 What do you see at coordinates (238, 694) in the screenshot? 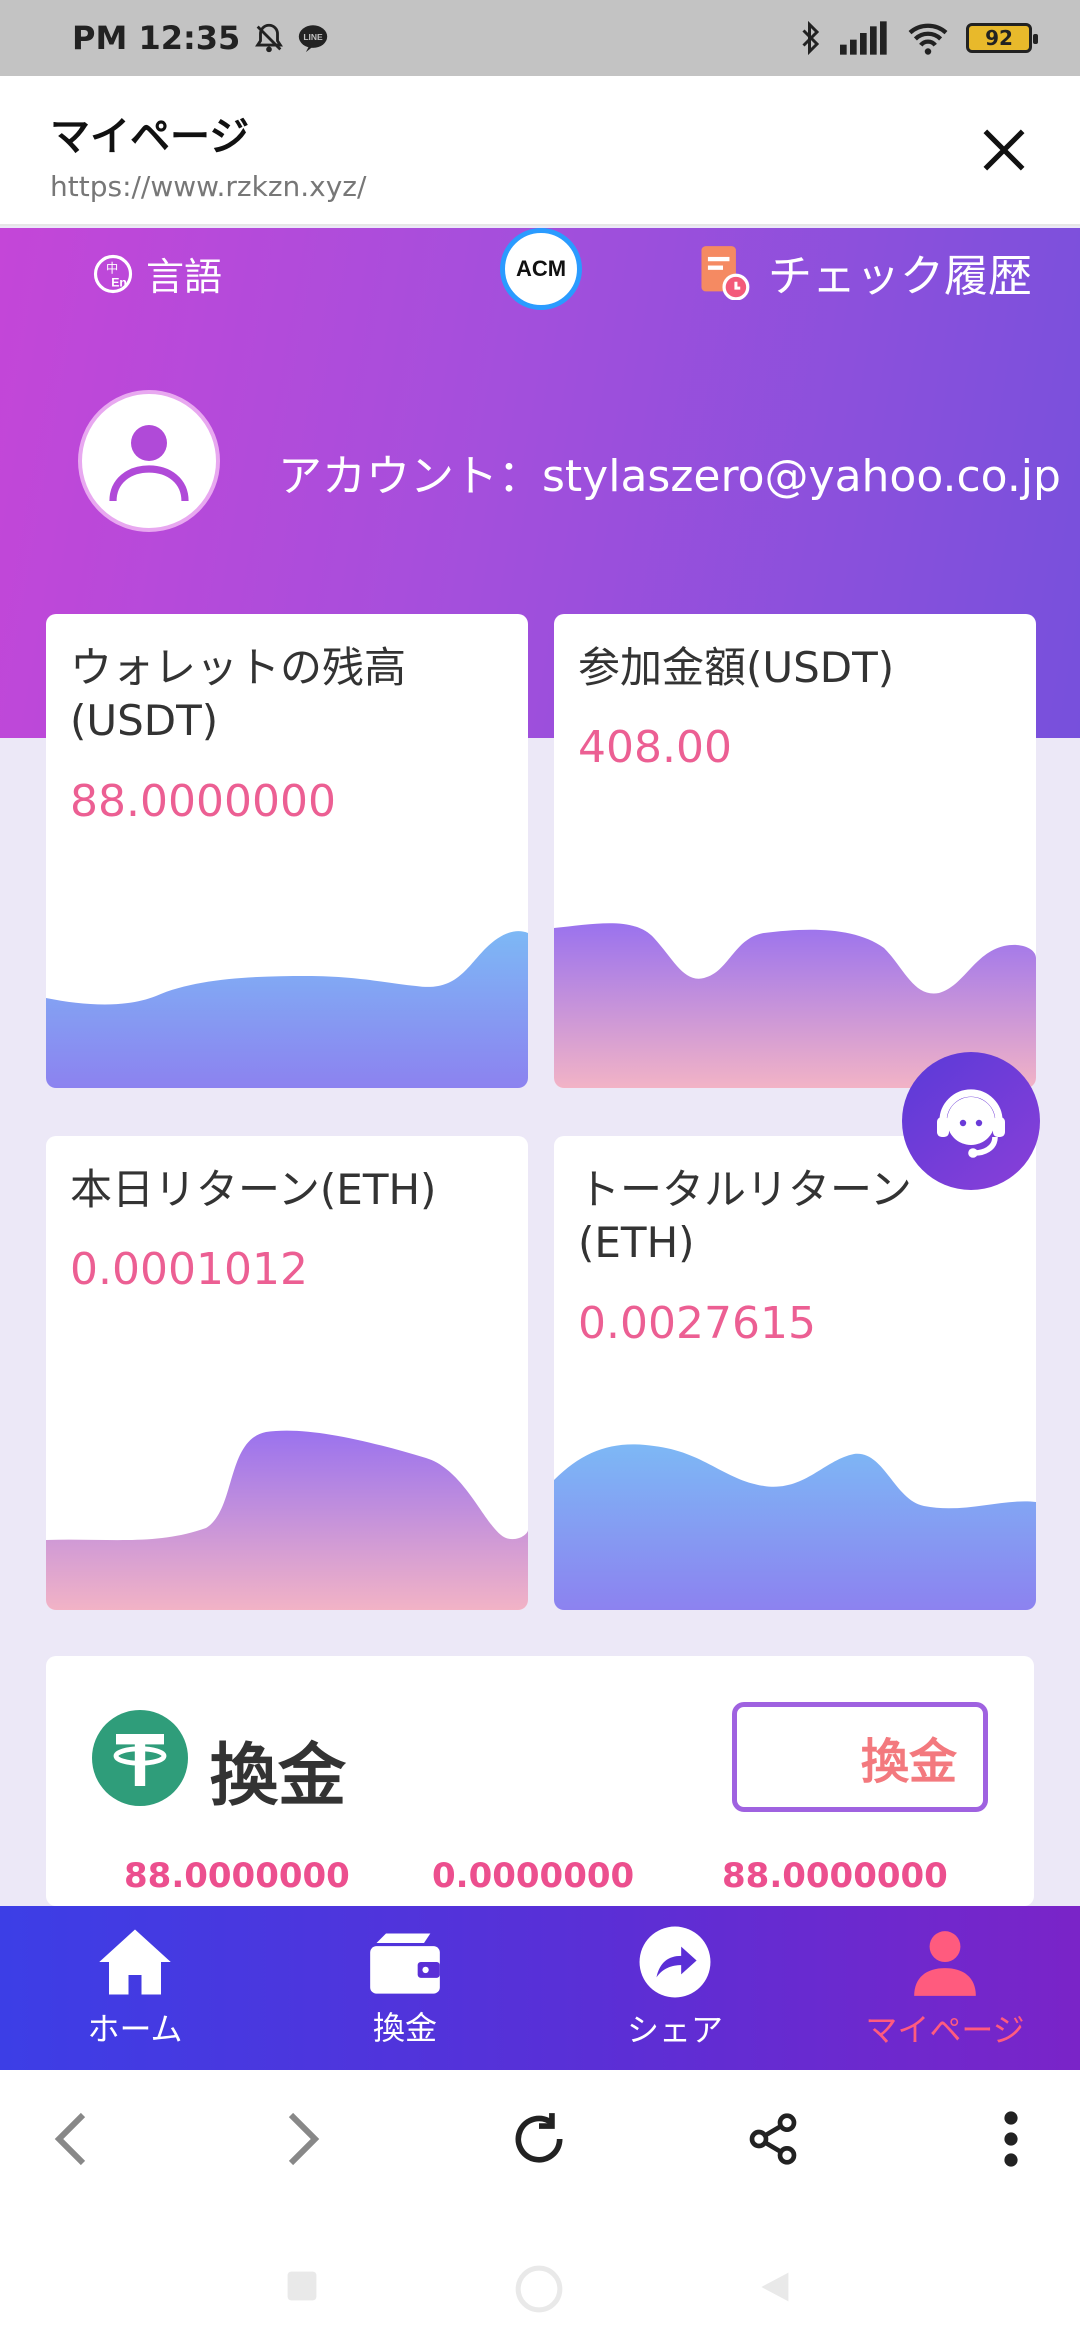
I see `card-label: ウォレットの残高(USDT)` at bounding box center [238, 694].